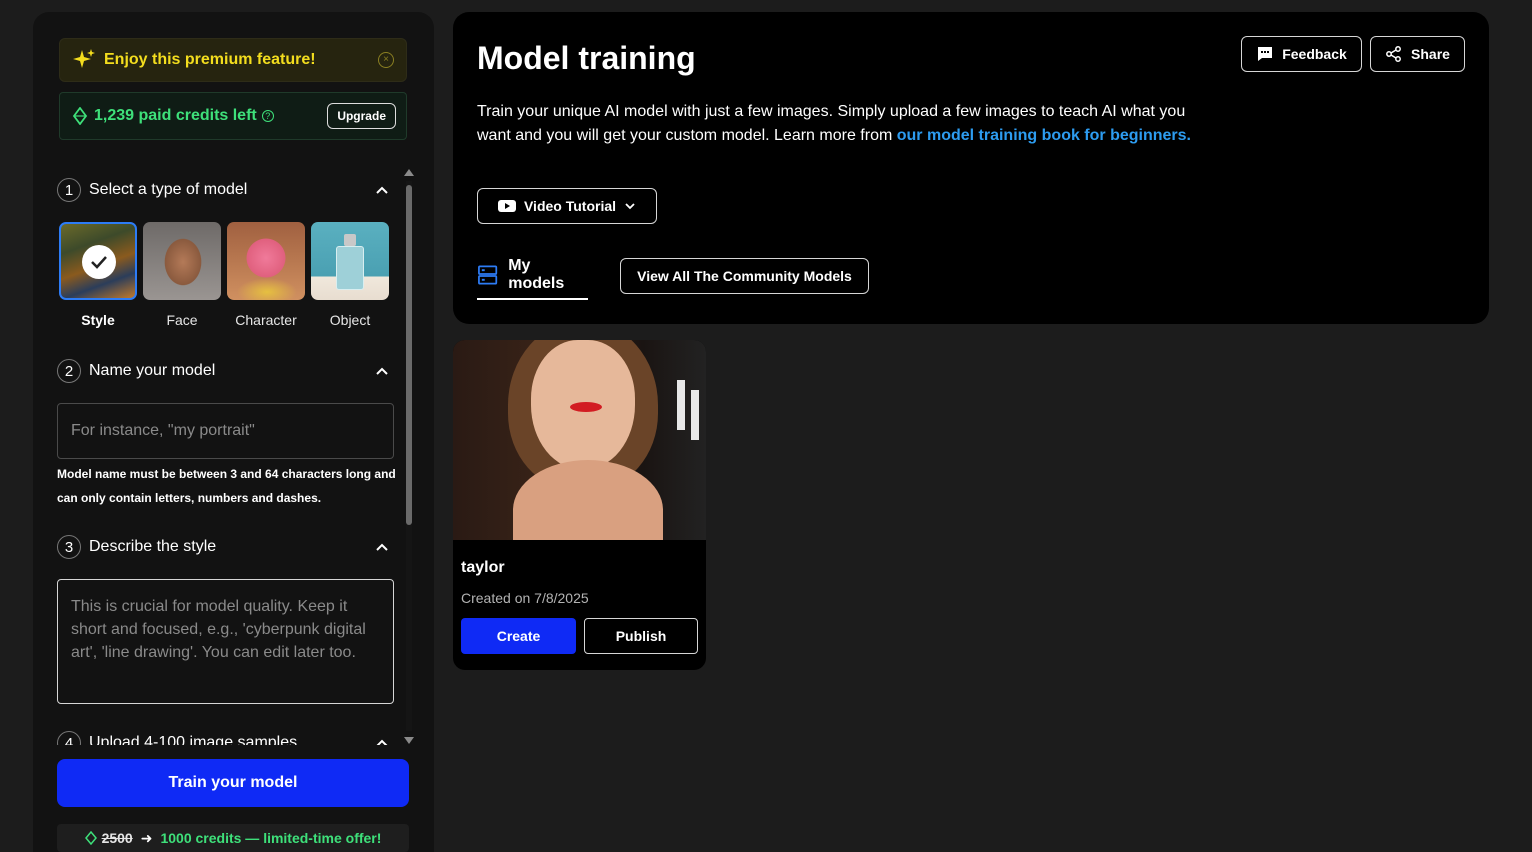 This screenshot has height=852, width=1532. What do you see at coordinates (350, 320) in the screenshot?
I see `type-label: Object` at bounding box center [350, 320].